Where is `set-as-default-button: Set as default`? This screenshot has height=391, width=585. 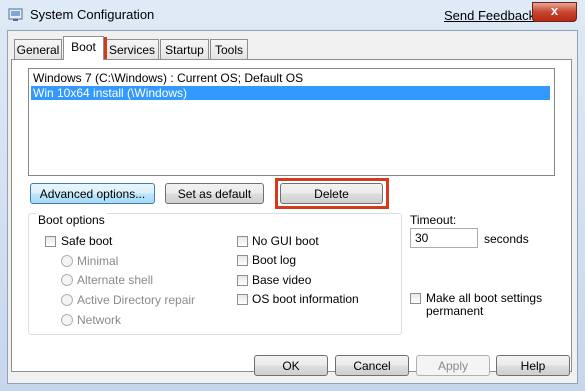
set-as-default-button: Set as default is located at coordinates (214, 193).